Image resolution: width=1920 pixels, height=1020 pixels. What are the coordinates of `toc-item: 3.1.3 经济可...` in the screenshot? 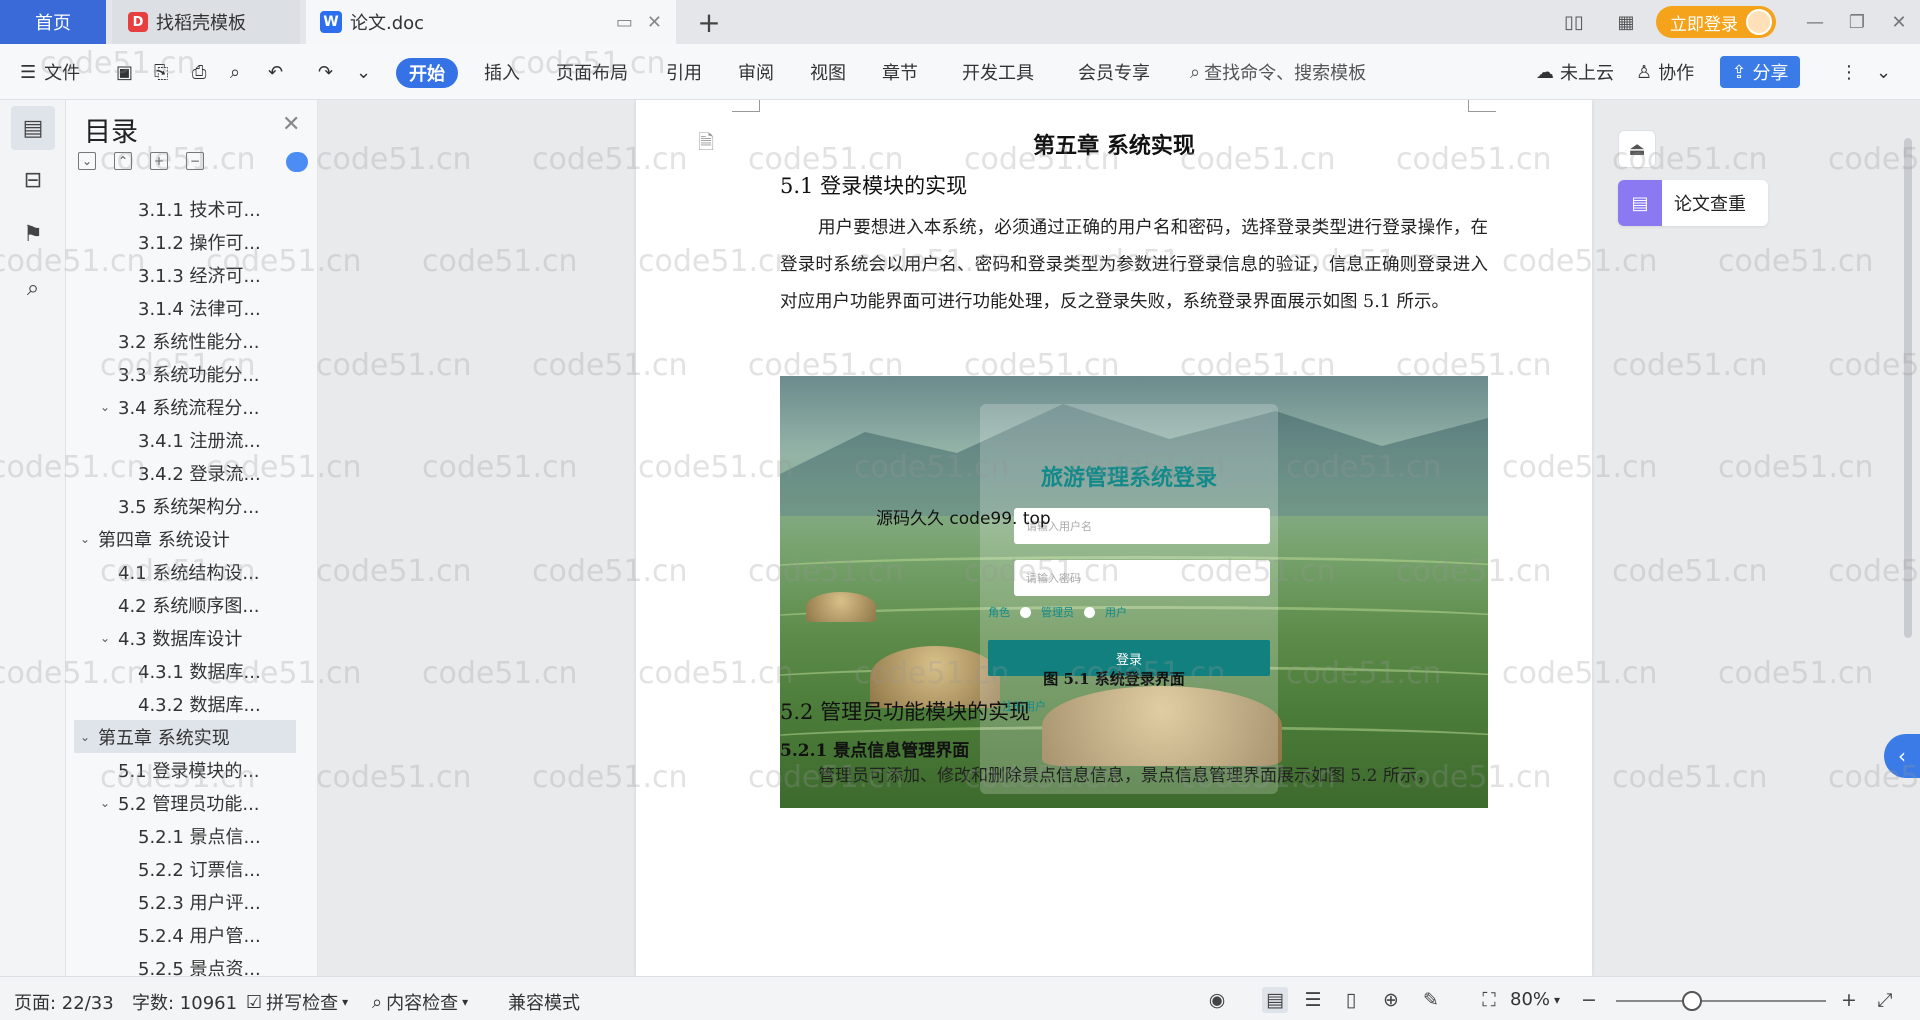 It's located at (185, 274).